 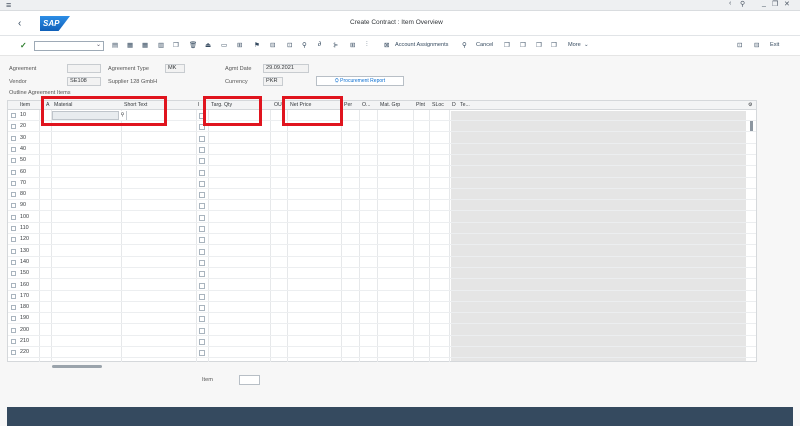 What do you see at coordinates (8, 5) in the screenshot?
I see `menu-icon: ≡` at bounding box center [8, 5].